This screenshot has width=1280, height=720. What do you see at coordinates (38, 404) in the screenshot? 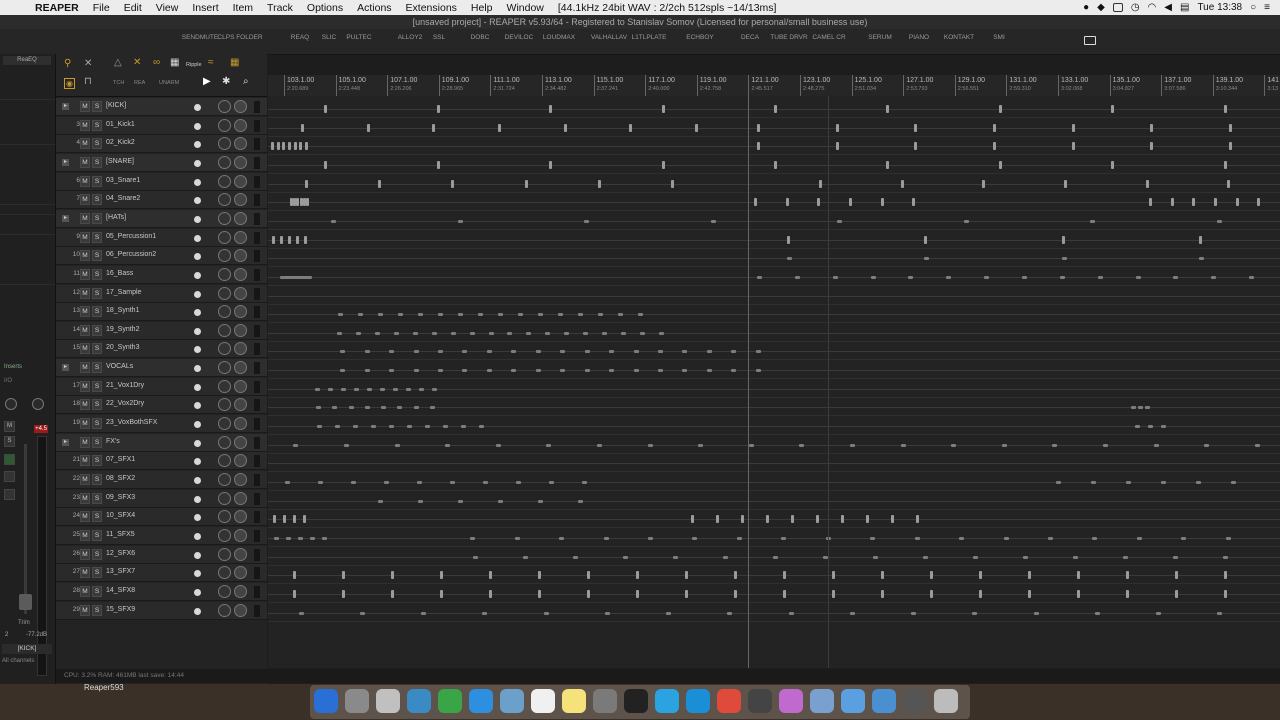
I see `width-knob` at bounding box center [38, 404].